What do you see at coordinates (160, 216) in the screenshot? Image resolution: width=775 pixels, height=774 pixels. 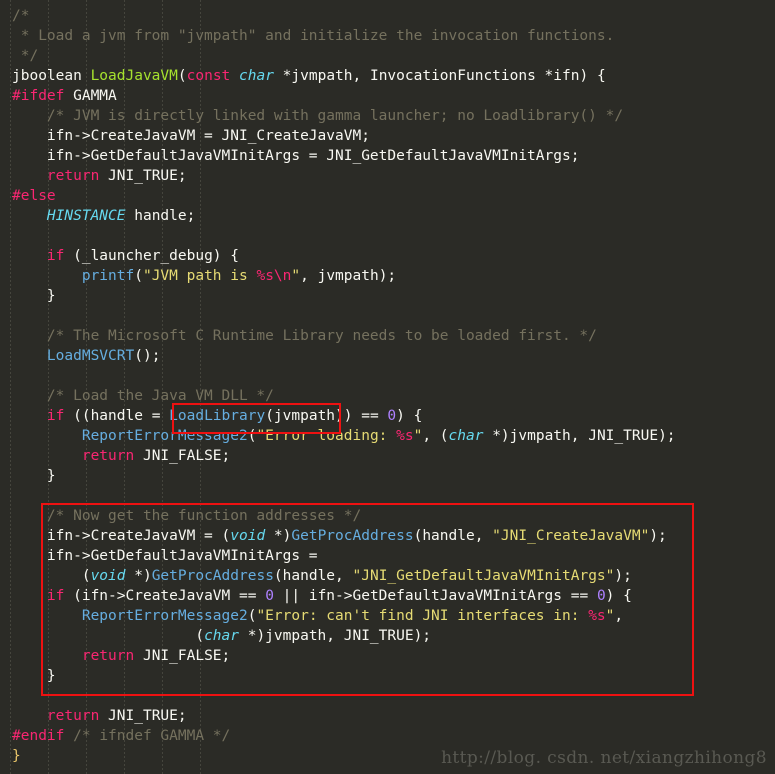 I see `token-pl: handle;` at bounding box center [160, 216].